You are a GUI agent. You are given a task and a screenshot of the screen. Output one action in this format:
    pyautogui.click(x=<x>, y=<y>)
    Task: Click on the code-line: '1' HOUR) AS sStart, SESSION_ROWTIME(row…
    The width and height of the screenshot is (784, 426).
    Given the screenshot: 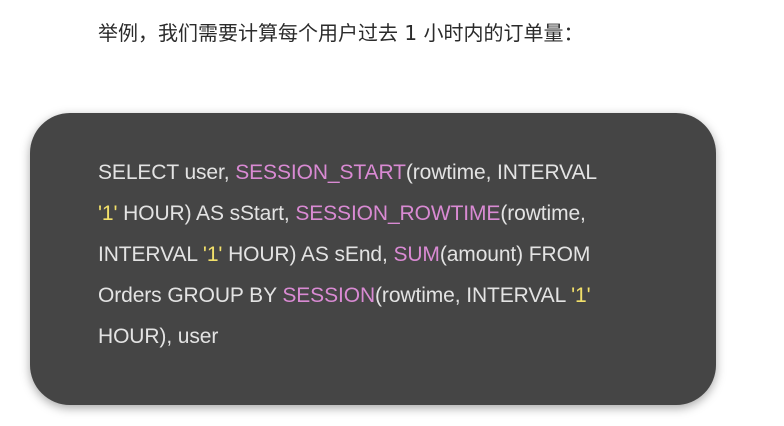 What is the action you would take?
    pyautogui.click(x=378, y=213)
    